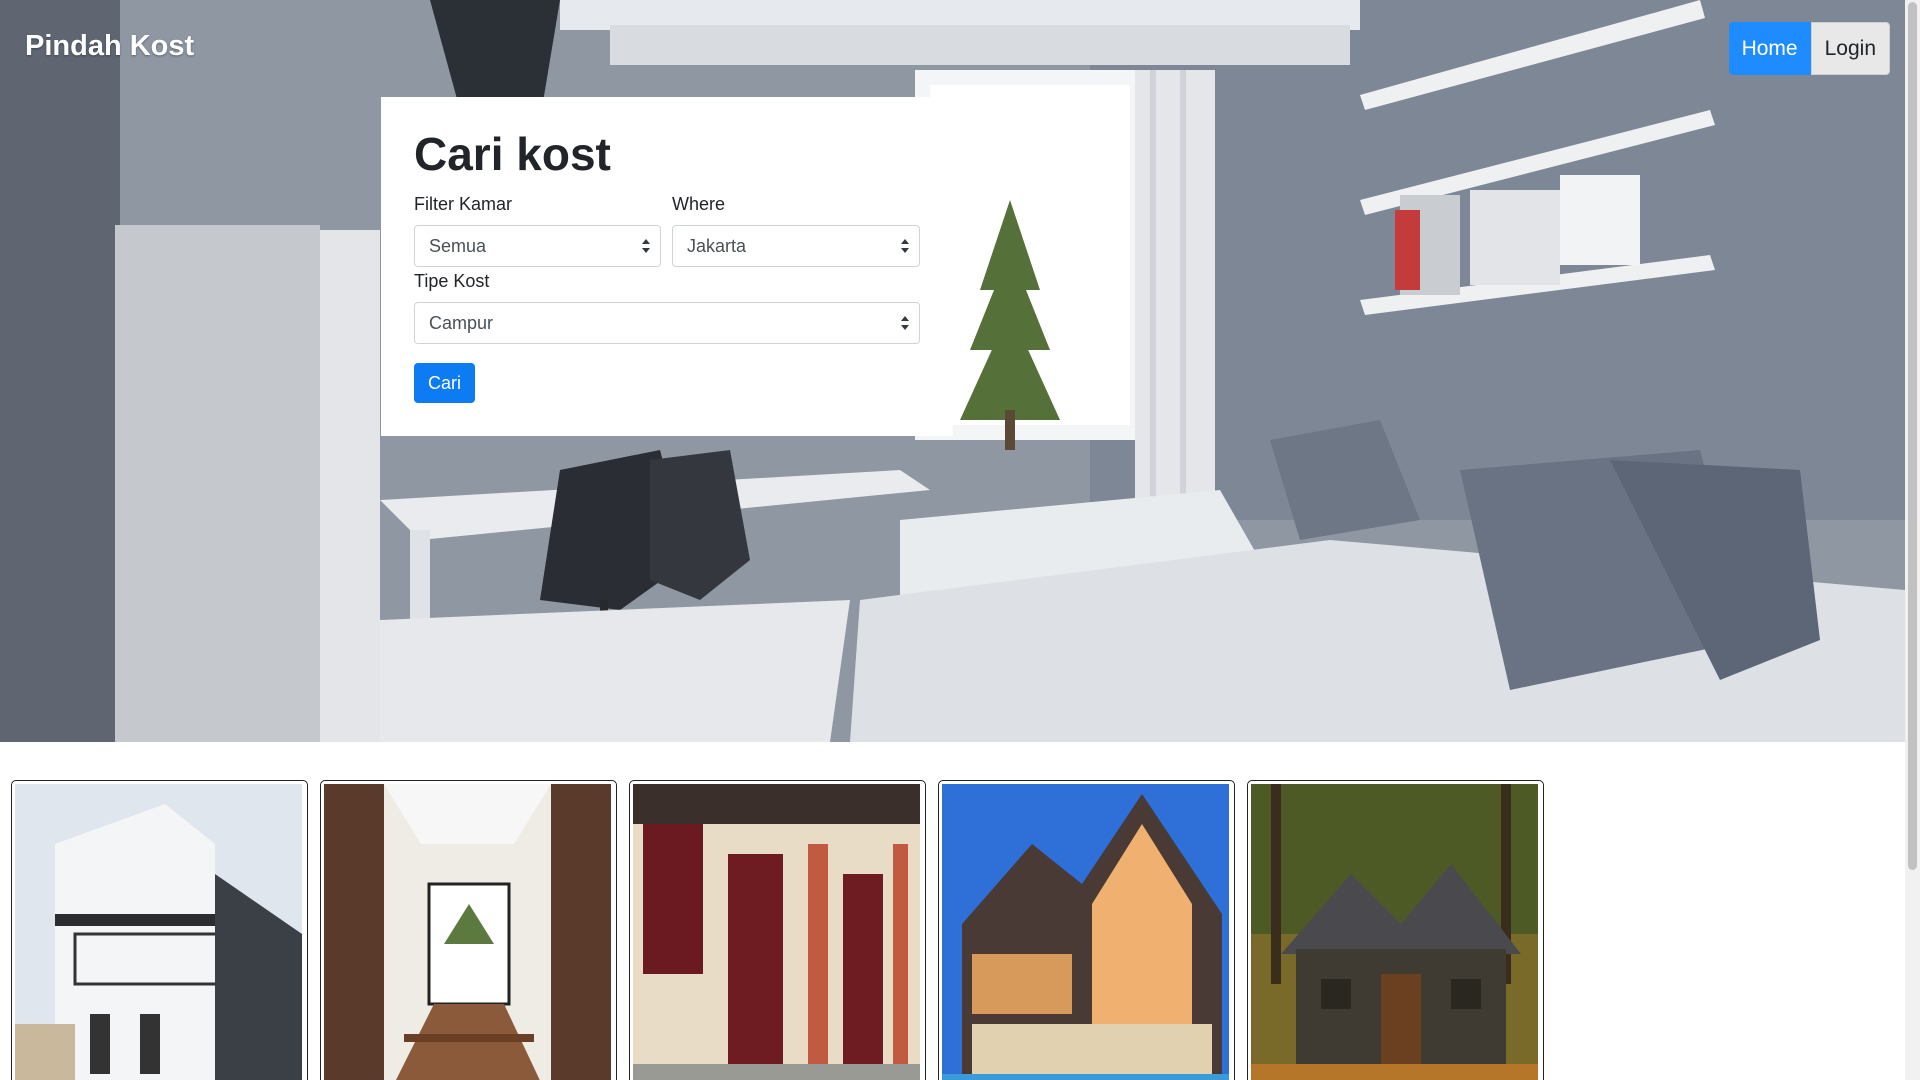 Image resolution: width=1920 pixels, height=1080 pixels. I want to click on tipe-kost-value: Campur, so click(461, 322).